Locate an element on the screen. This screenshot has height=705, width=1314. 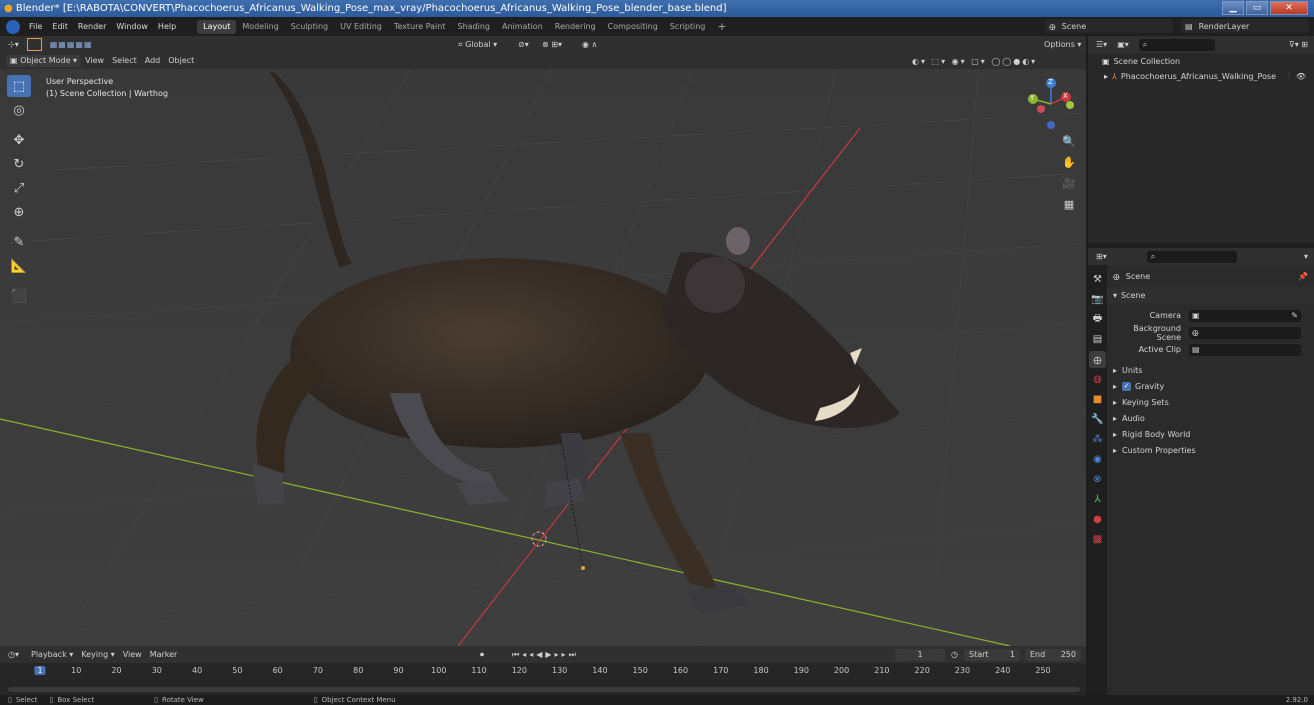
tab-rendering: Rendering is located at coordinates (575, 27).